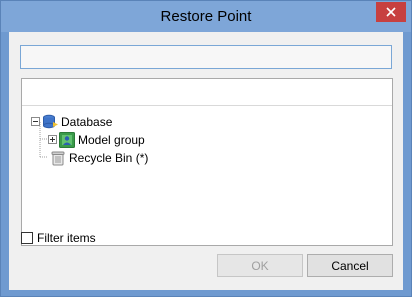 The width and height of the screenshot is (412, 297). What do you see at coordinates (111, 140) in the screenshot?
I see `tree-node-label: Model group` at bounding box center [111, 140].